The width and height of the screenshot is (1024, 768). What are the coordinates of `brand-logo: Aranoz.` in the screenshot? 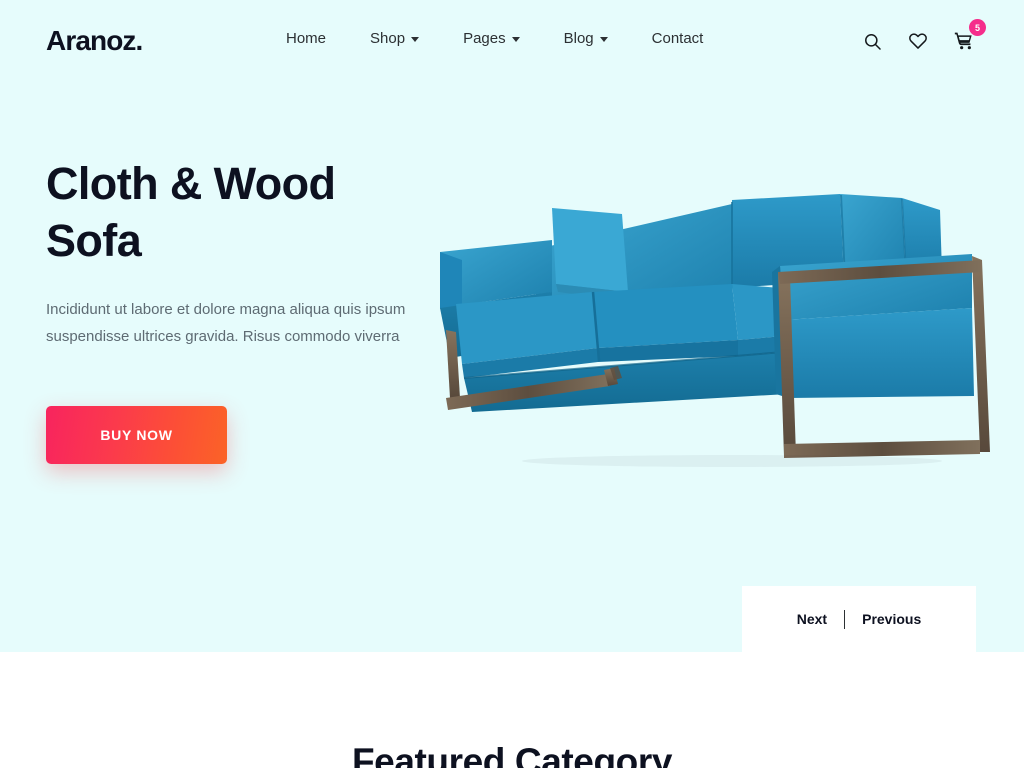 It's located at (94, 41).